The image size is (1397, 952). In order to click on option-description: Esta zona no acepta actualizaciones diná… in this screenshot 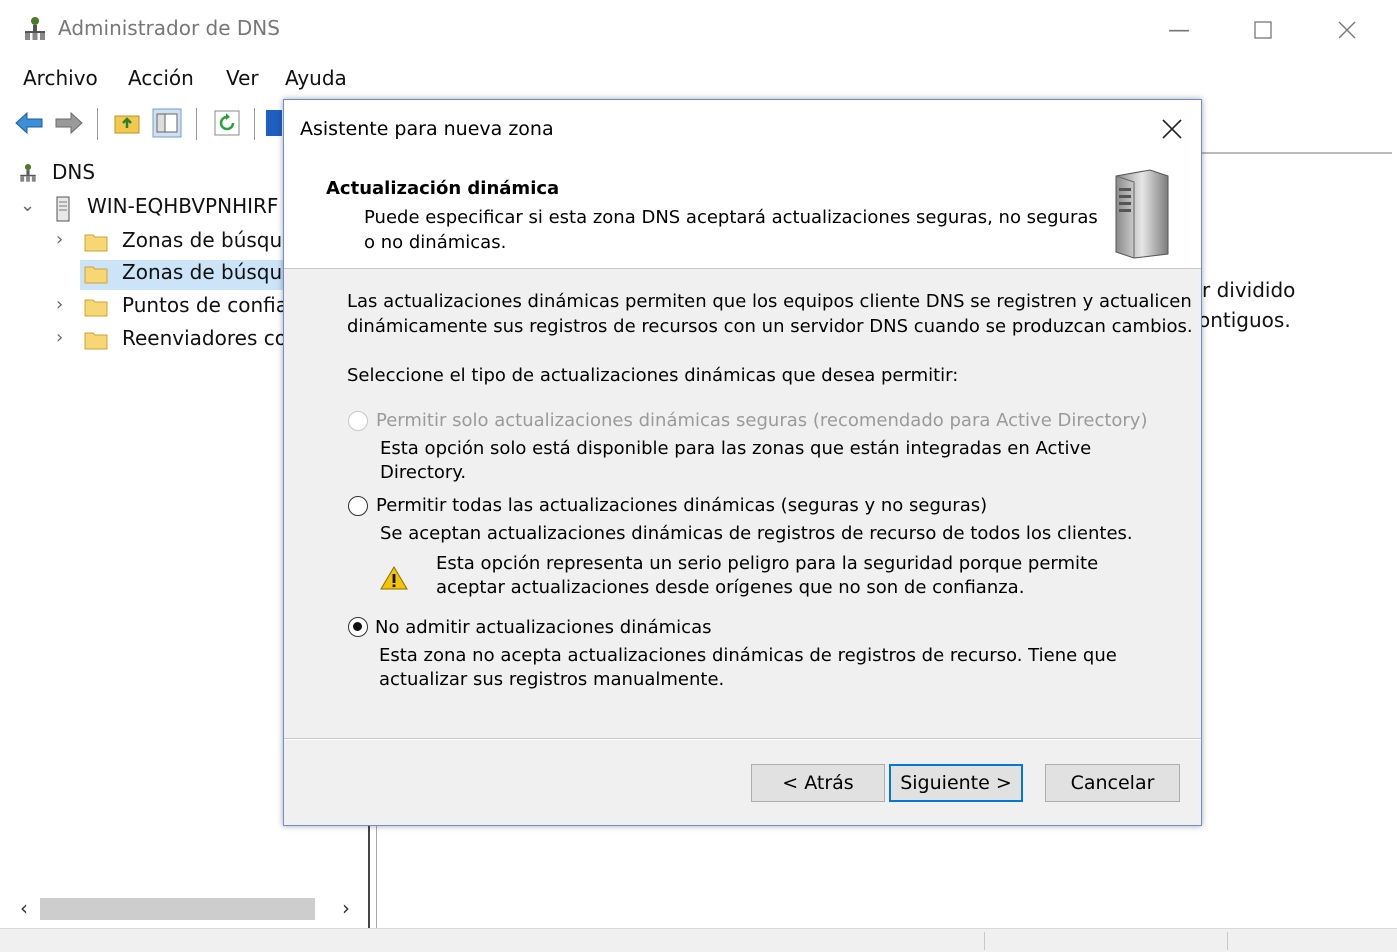, I will do `click(748, 655)`.